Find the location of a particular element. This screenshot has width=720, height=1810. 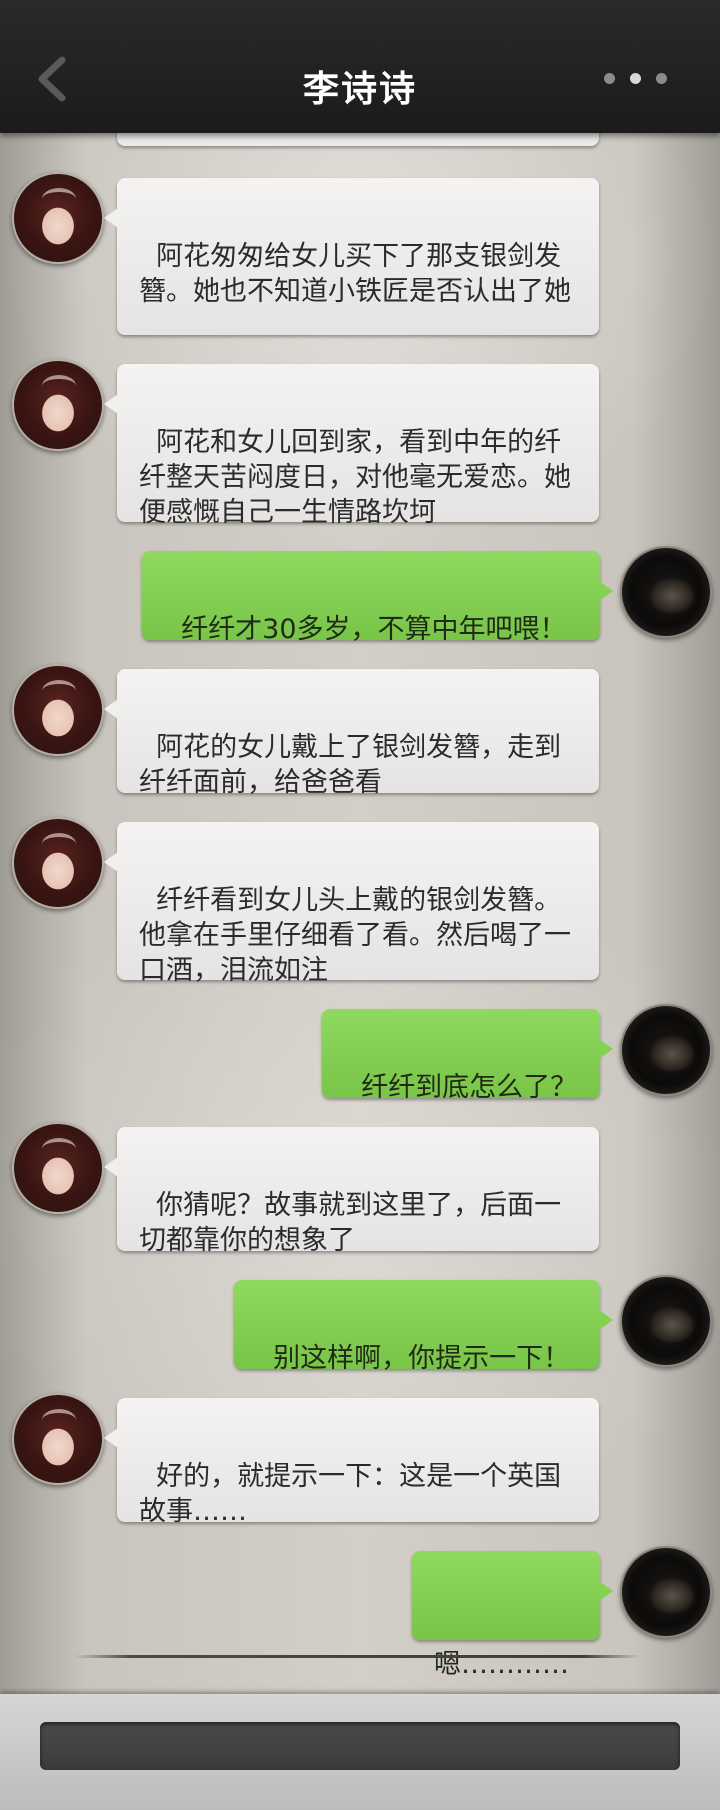

received-message-bubble: 阿花的女儿戴上了银剑发簪，走到纤纤面前，给爸爸看 is located at coordinates (351, 733).